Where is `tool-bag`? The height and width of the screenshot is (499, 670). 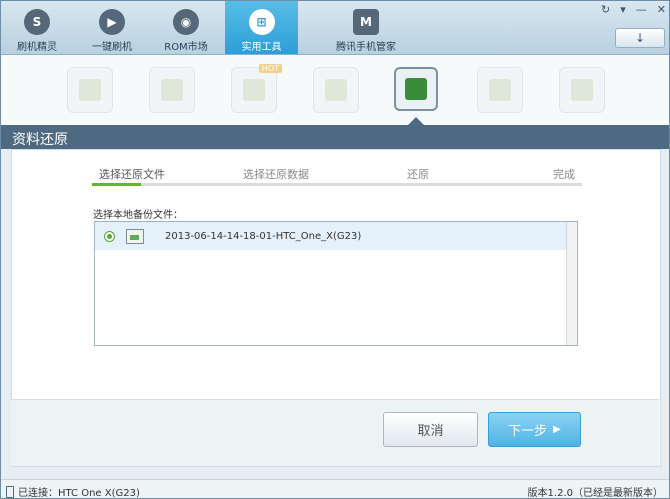 tool-bag is located at coordinates (90, 90).